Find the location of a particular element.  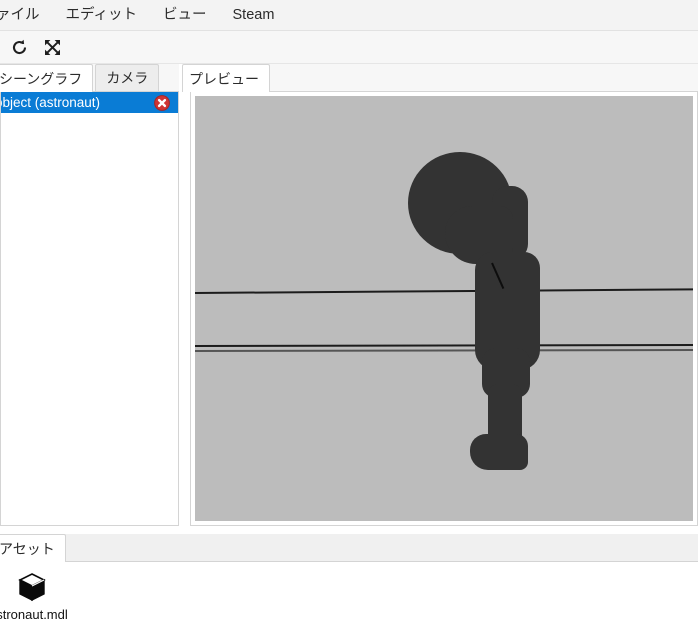

menu-item-file: ァイル is located at coordinates (26, 15).